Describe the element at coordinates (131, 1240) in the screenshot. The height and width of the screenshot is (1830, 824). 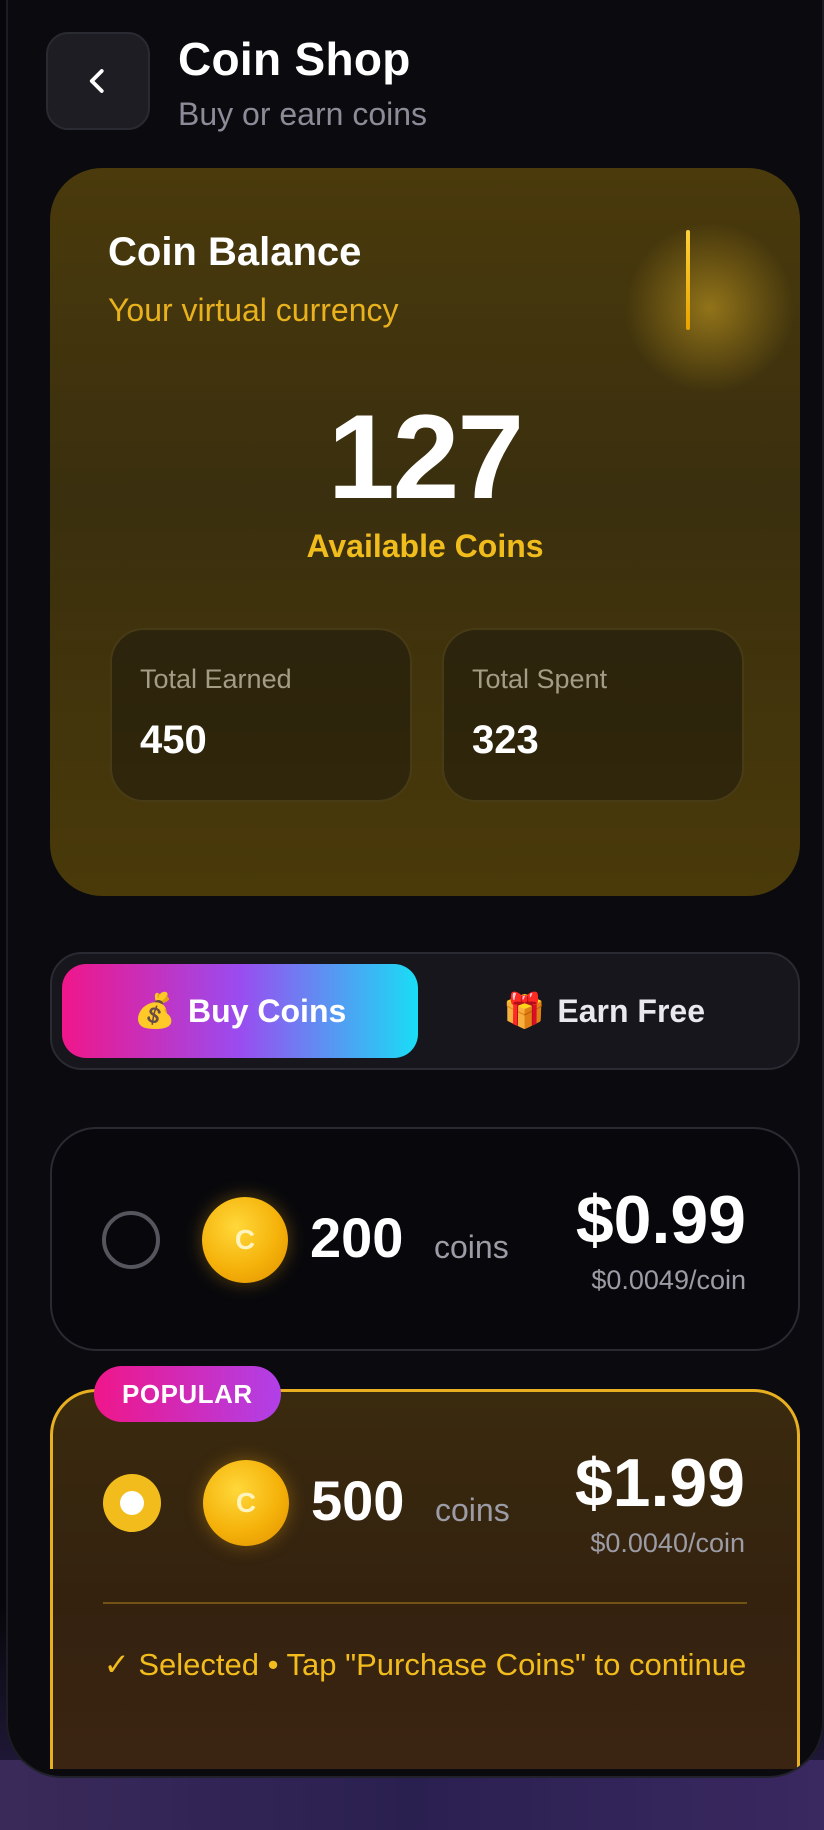
I see `package-radio` at that location.